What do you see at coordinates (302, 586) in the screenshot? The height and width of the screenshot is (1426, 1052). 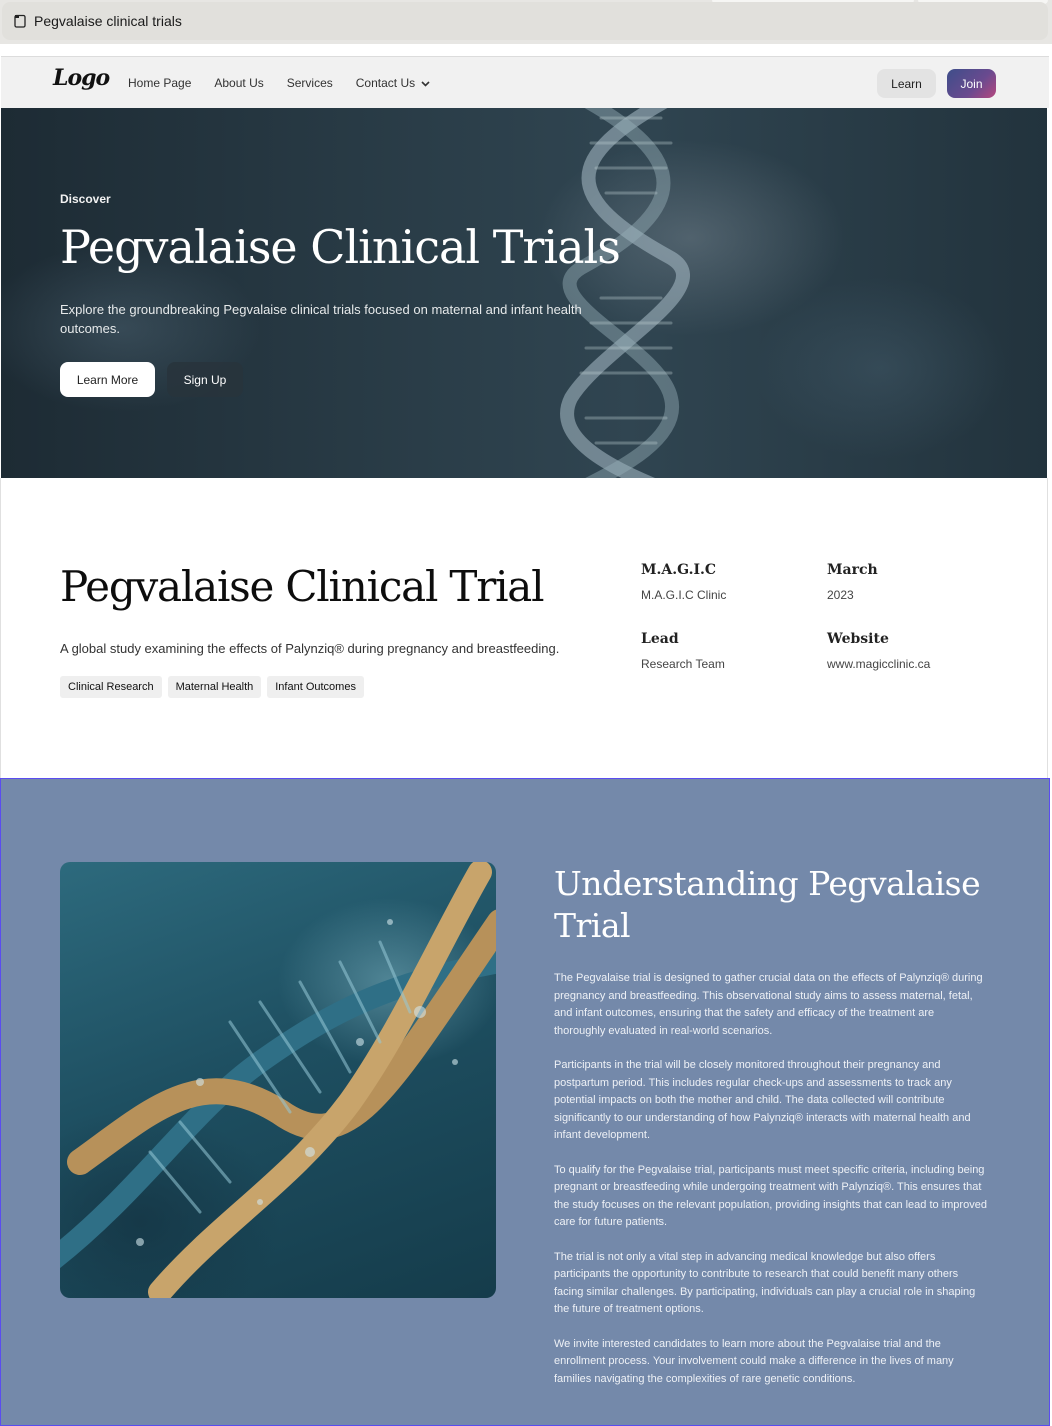 I see `trial-title: Pegvalaise Clinical Trial` at bounding box center [302, 586].